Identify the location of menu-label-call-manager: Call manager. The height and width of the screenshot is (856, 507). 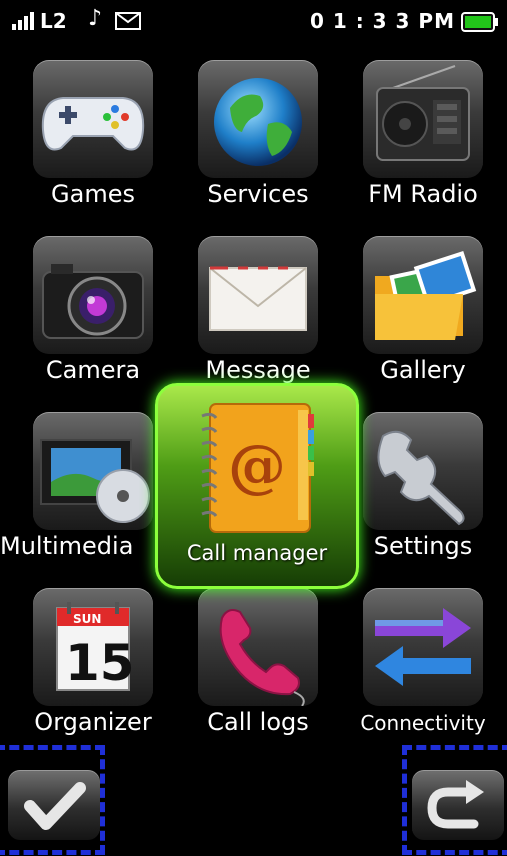
(257, 553).